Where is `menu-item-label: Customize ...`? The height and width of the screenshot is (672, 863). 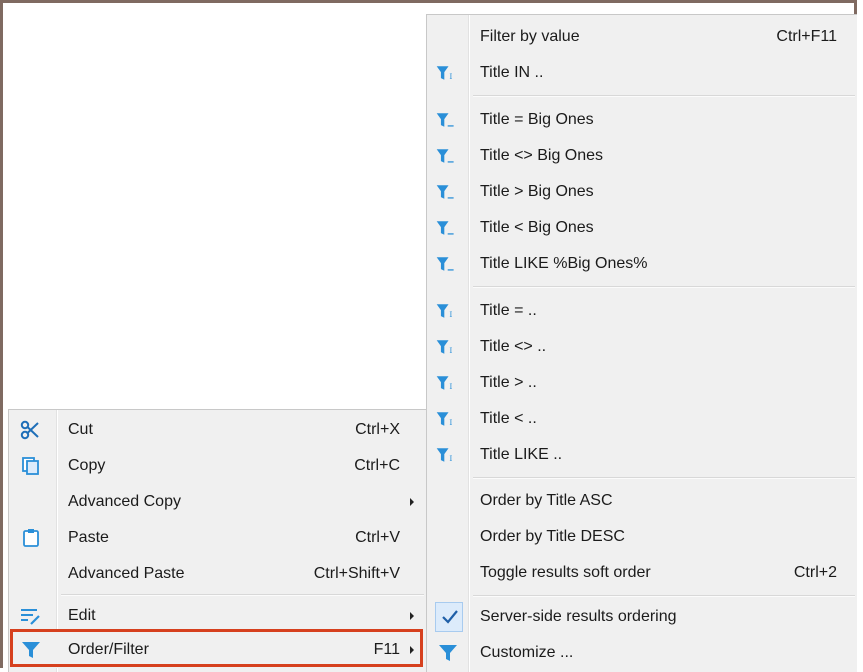 menu-item-label: Customize ... is located at coordinates (527, 652).